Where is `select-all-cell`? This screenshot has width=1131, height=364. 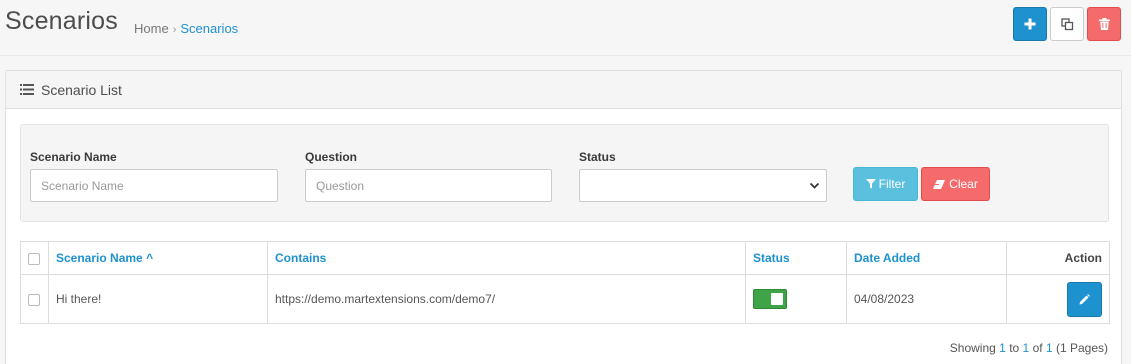 select-all-cell is located at coordinates (34, 258).